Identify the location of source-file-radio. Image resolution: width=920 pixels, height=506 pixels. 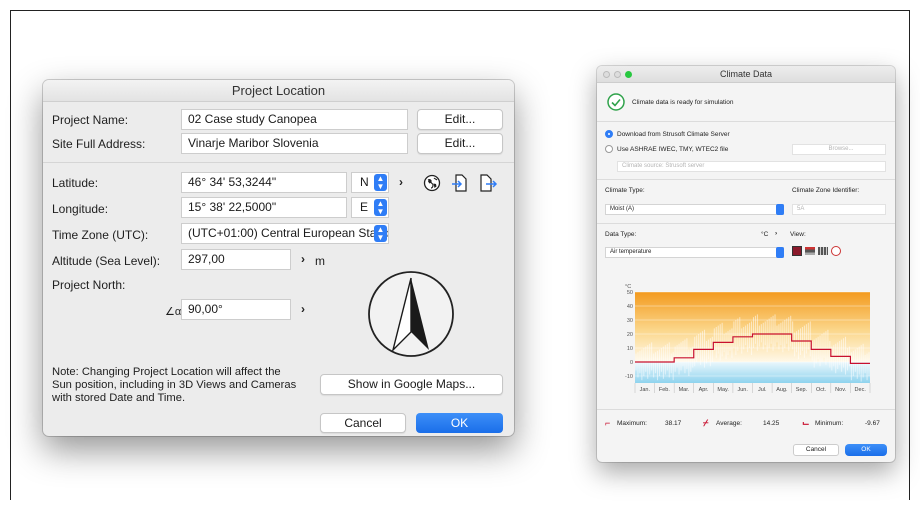
(609, 149).